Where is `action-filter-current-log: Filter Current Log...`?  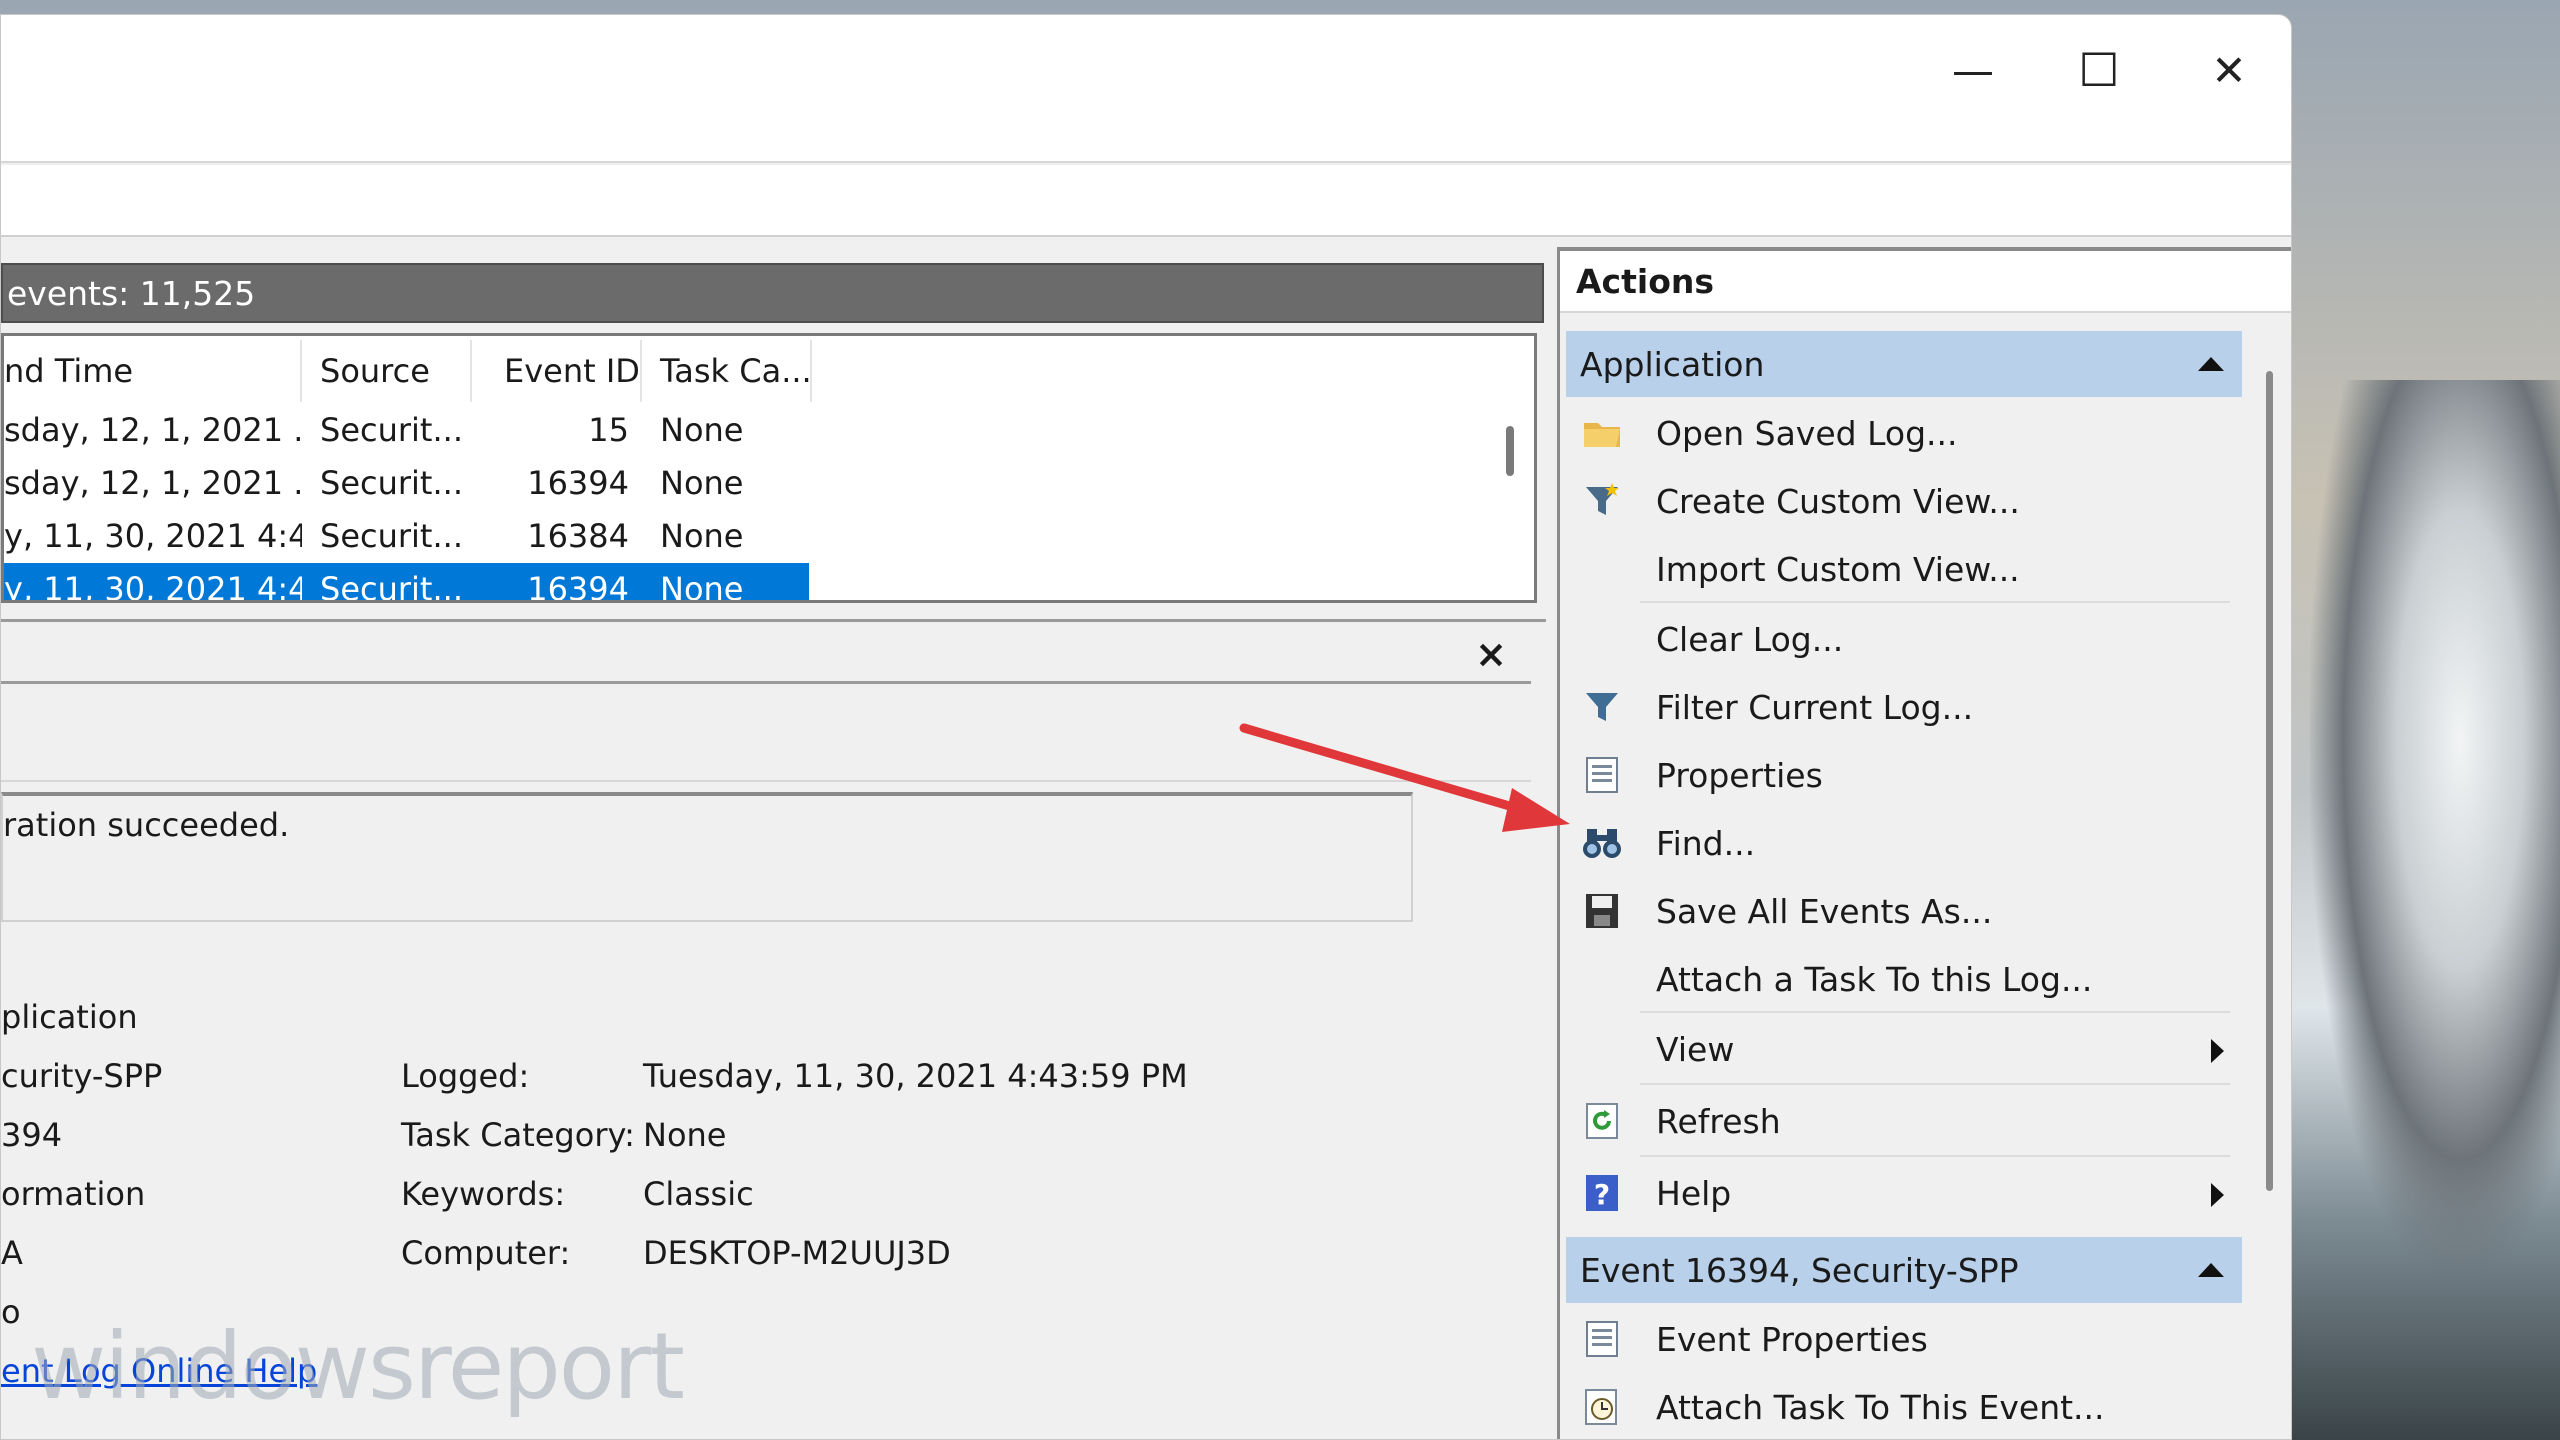 action-filter-current-log: Filter Current Log... is located at coordinates (1904, 707).